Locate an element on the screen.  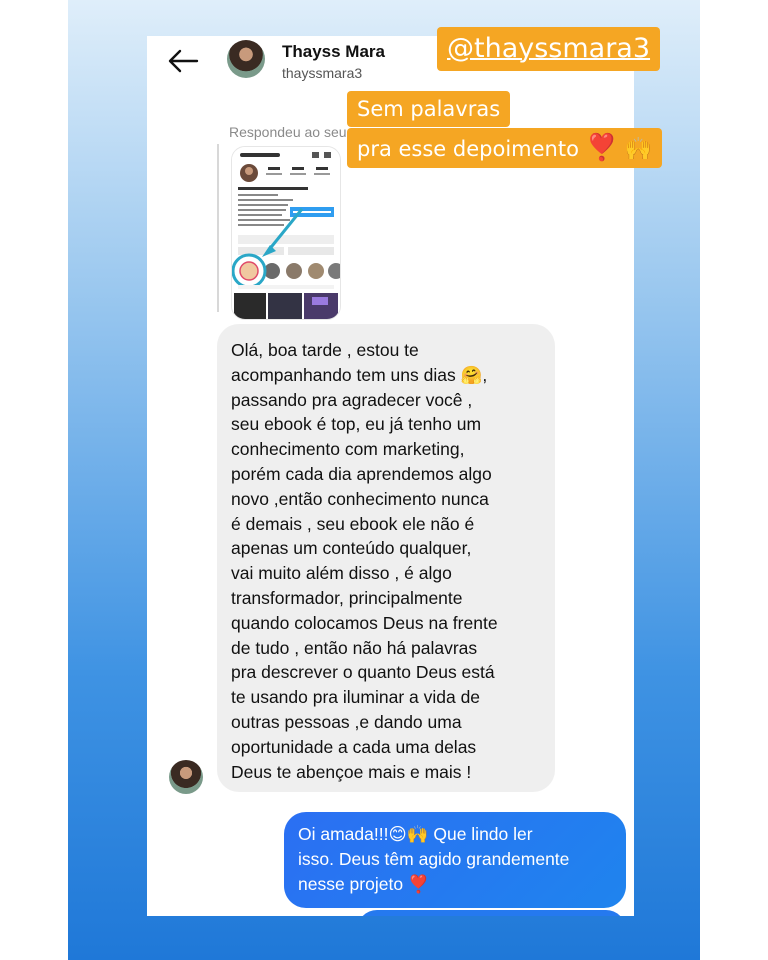
contact-username: thayssmara3 is located at coordinates (322, 73).